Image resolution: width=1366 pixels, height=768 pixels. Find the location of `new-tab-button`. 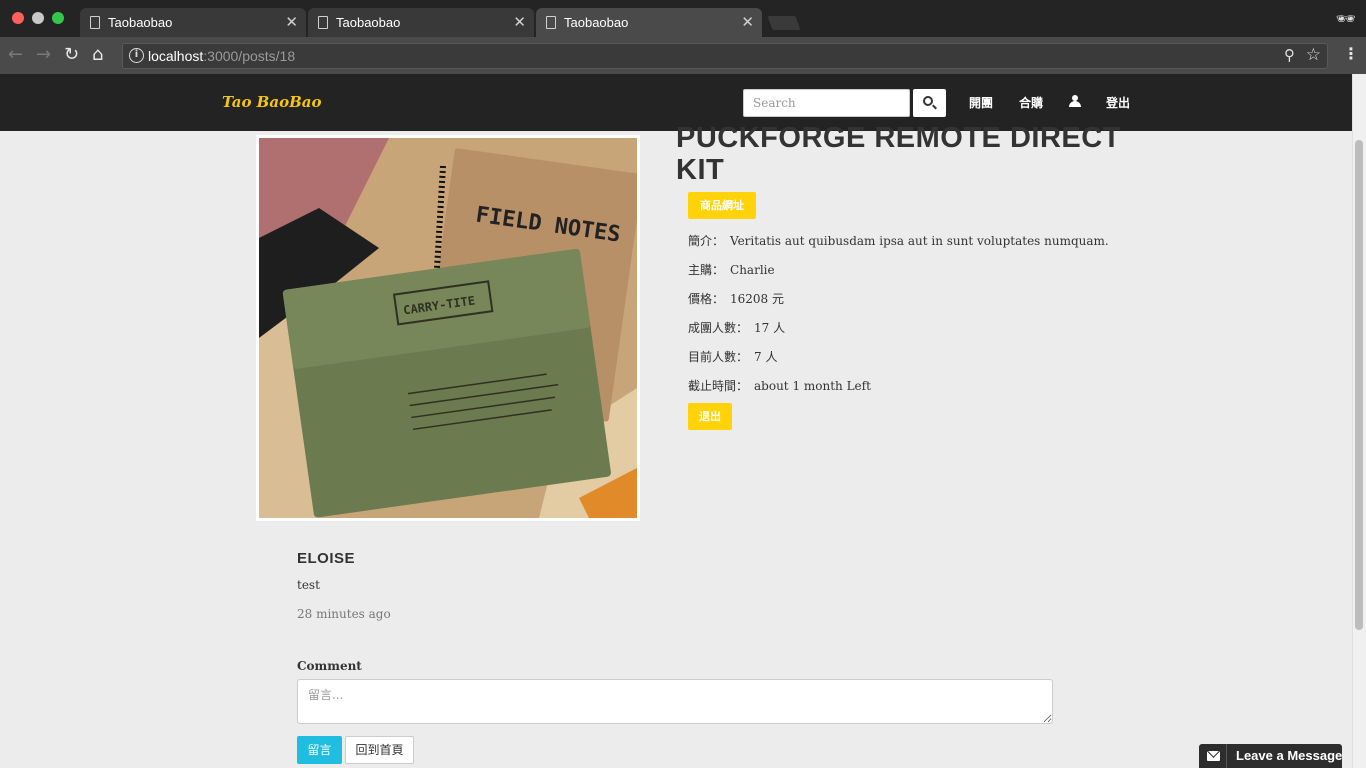

new-tab-button is located at coordinates (784, 23).